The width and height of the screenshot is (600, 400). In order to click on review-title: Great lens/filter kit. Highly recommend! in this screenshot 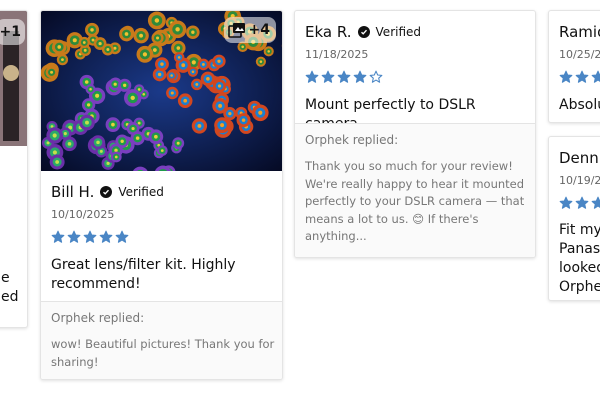, I will do `click(143, 274)`.